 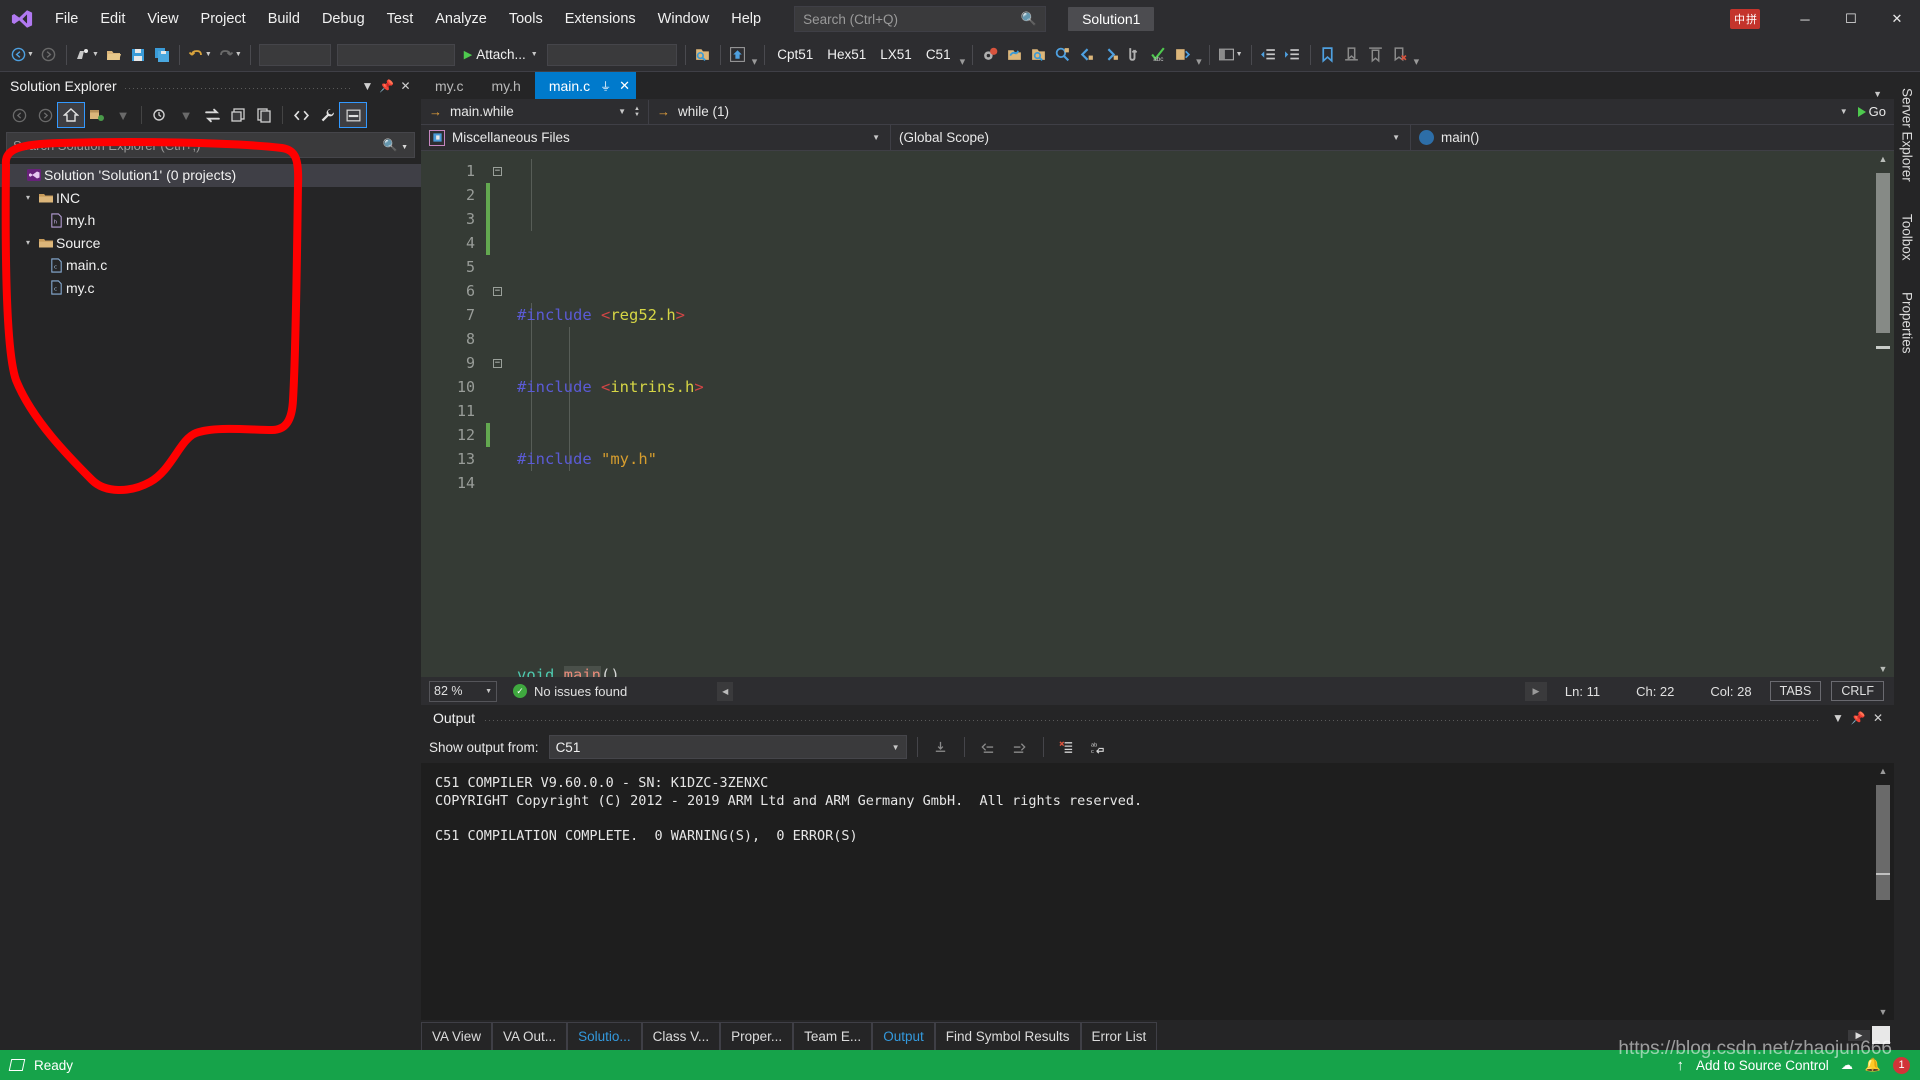 I want to click on save-all-icon, so click(x=162, y=55).